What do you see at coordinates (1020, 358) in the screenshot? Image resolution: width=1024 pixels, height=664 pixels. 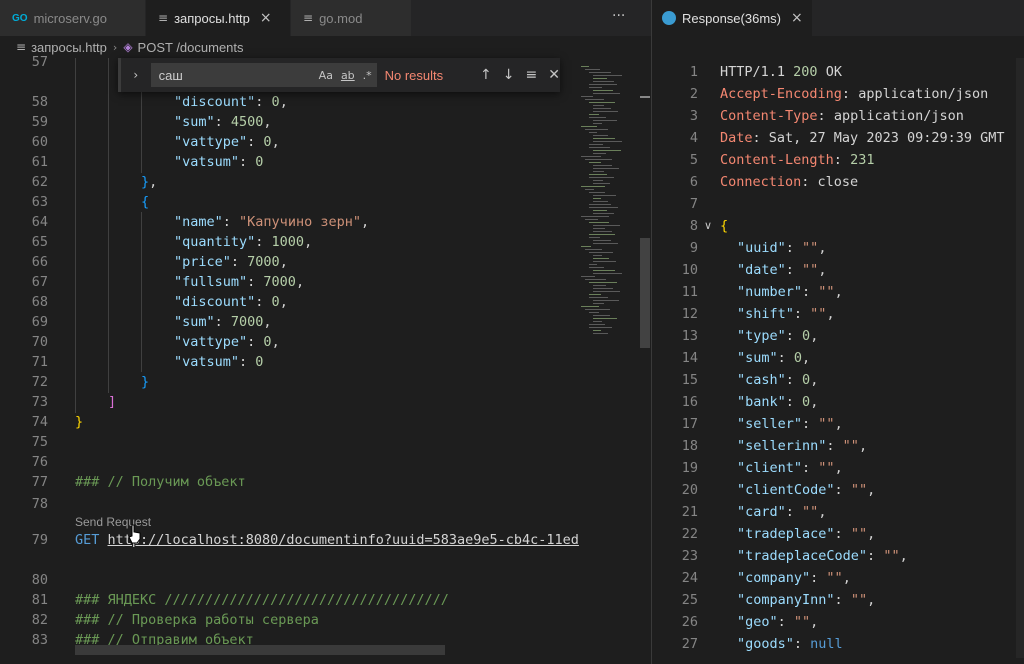 I see `response-scrollbar-track` at bounding box center [1020, 358].